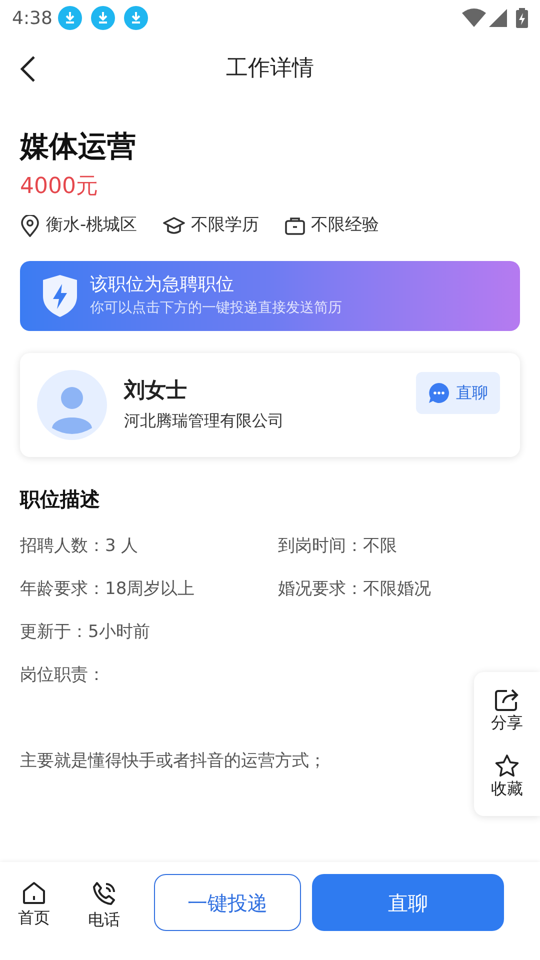 Image resolution: width=540 pixels, height=960 pixels. Describe the element at coordinates (149, 546) in the screenshot. I see `info-field: 招聘人数：3 人` at that location.